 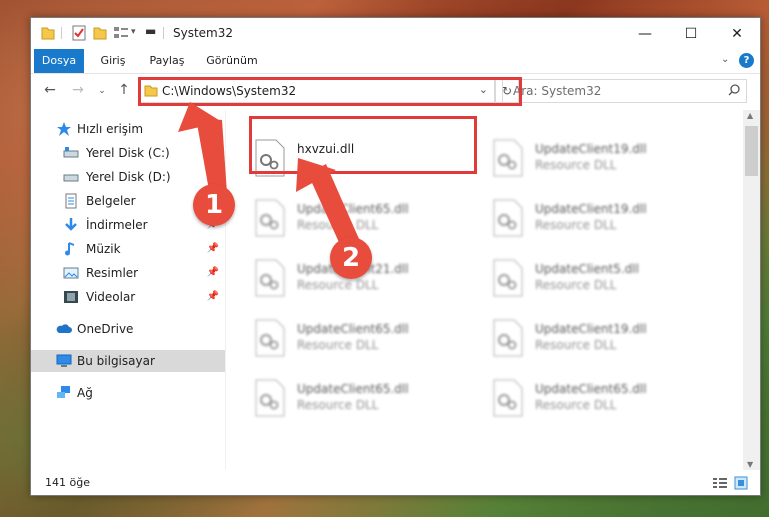 I want to click on step-badge-2: 2, so click(x=351, y=258).